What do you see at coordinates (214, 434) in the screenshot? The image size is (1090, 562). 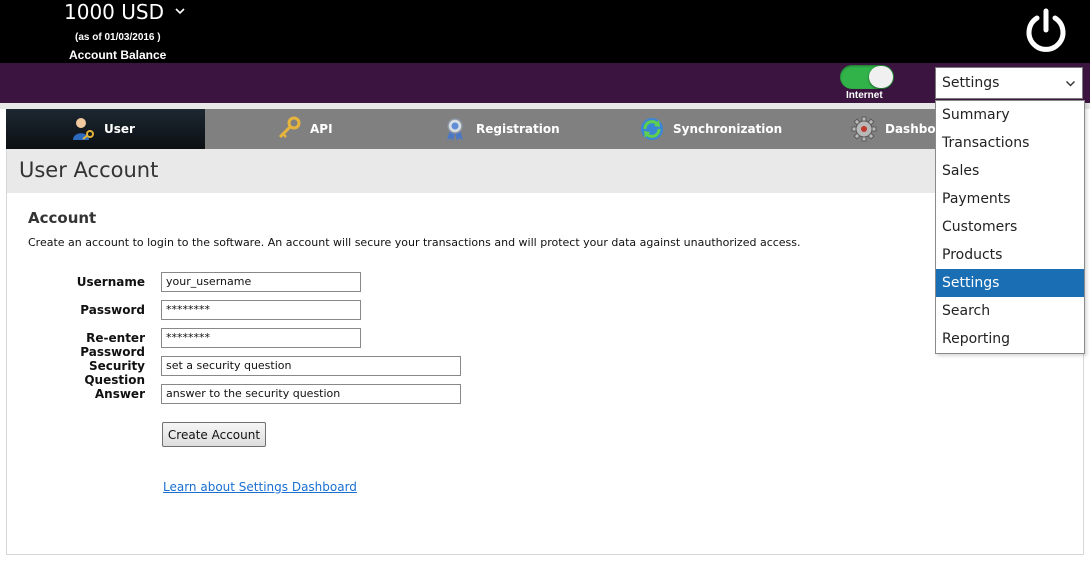 I see `create-account-button: Create Account` at bounding box center [214, 434].